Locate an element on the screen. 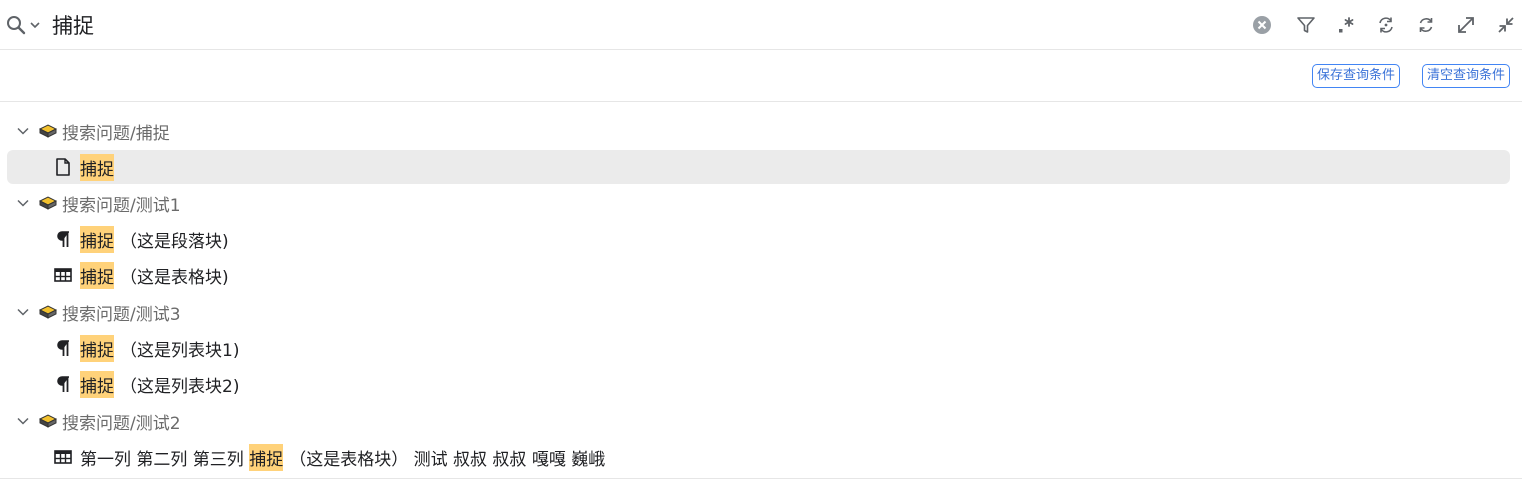 The height and width of the screenshot is (481, 1522). refresh-button is located at coordinates (1426, 25).